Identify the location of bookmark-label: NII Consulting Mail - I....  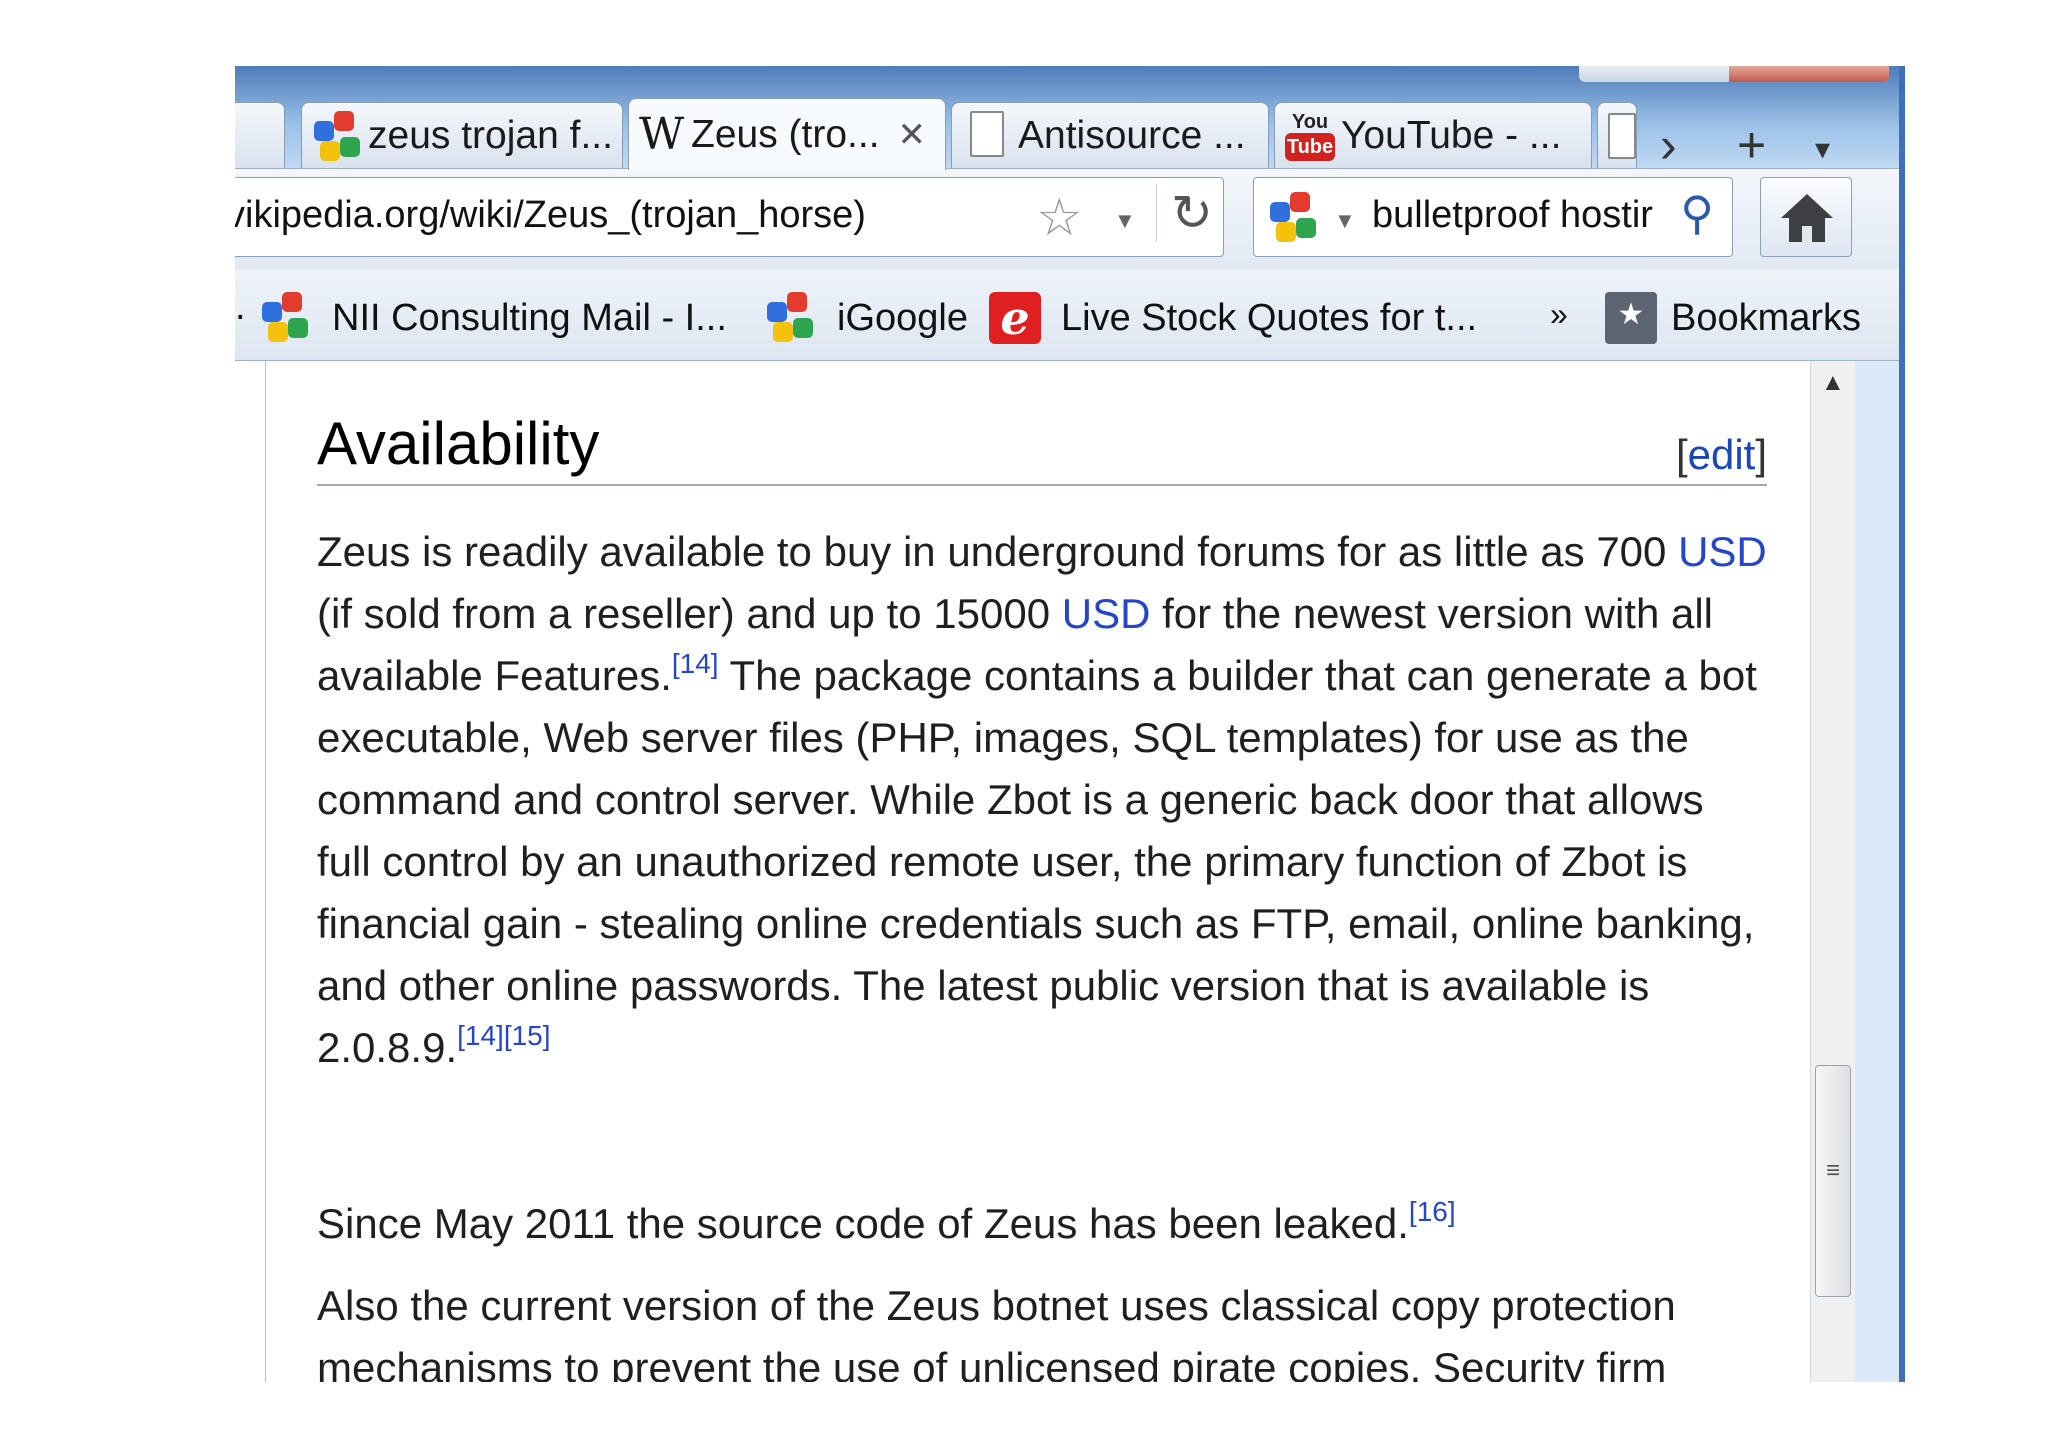
(529, 317).